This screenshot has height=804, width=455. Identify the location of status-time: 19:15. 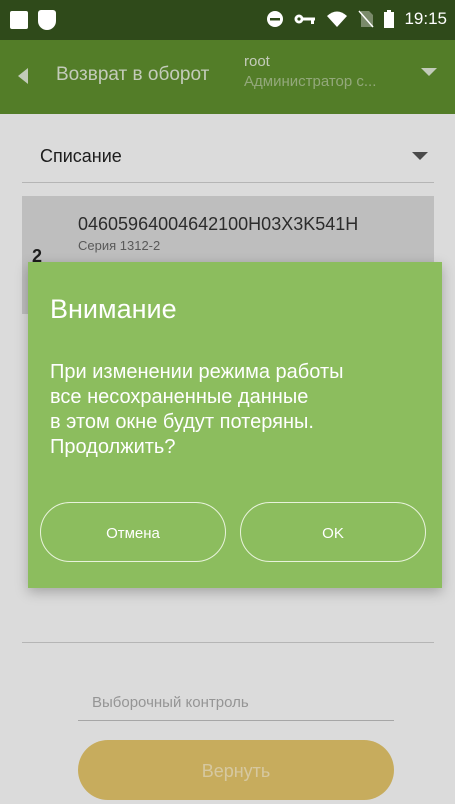
(425, 18).